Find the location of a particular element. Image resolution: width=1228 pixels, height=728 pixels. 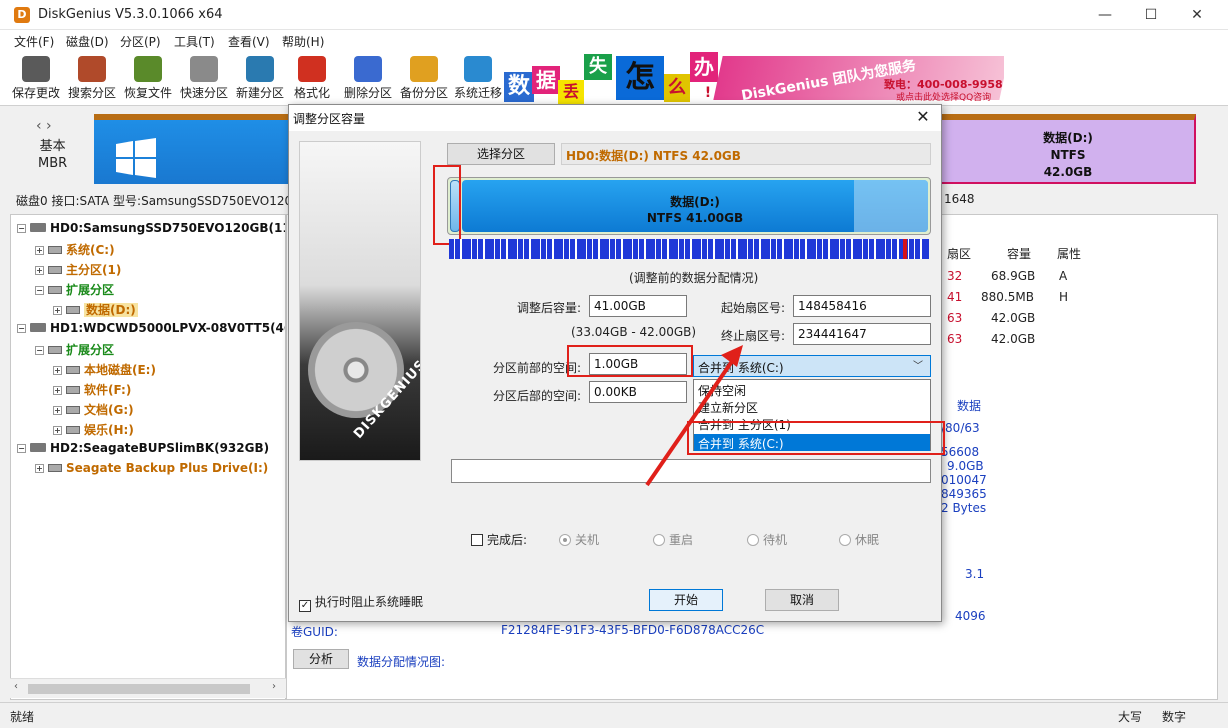

quick-partition-icon is located at coordinates (204, 69).